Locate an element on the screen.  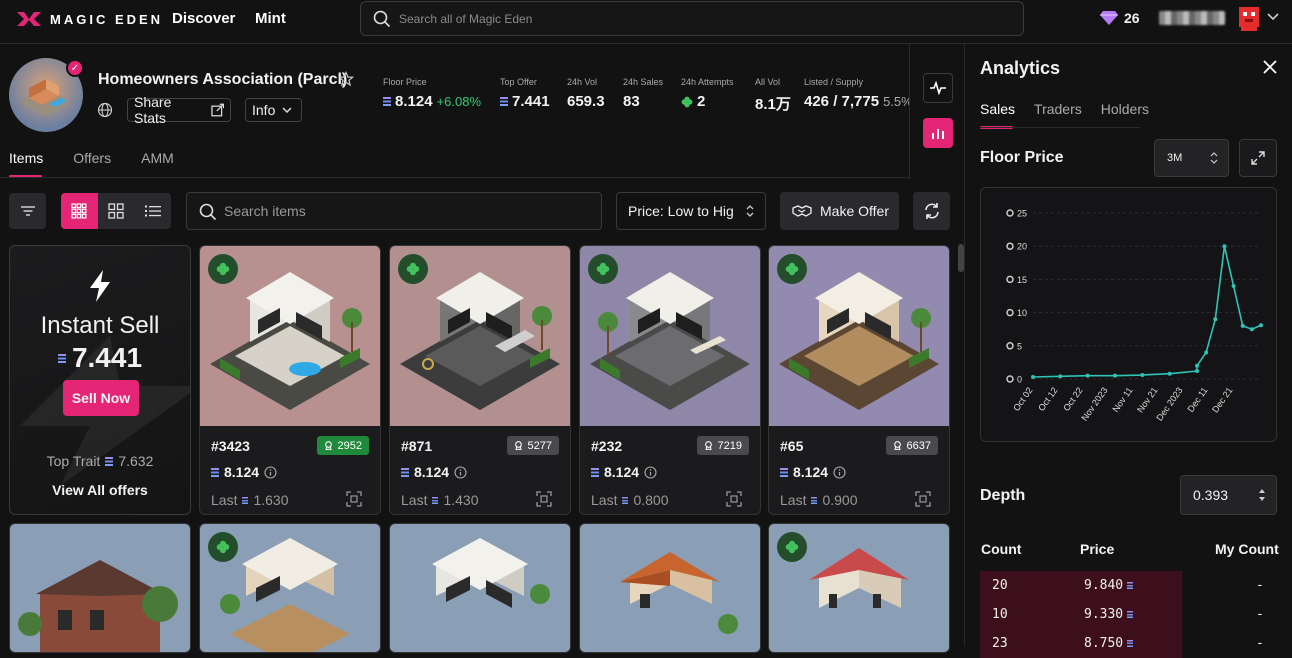
grid-icon is located at coordinates (116, 211).